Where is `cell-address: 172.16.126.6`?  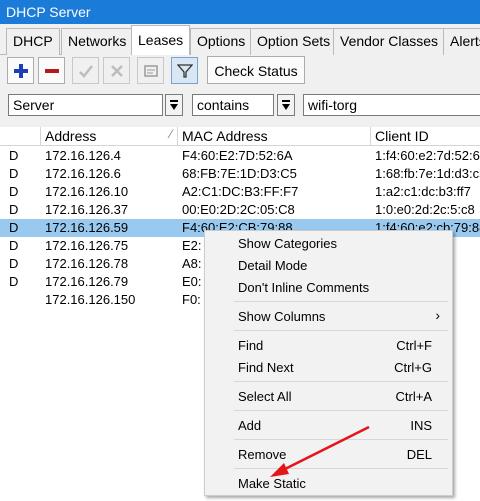 cell-address: 172.16.126.6 is located at coordinates (83, 173).